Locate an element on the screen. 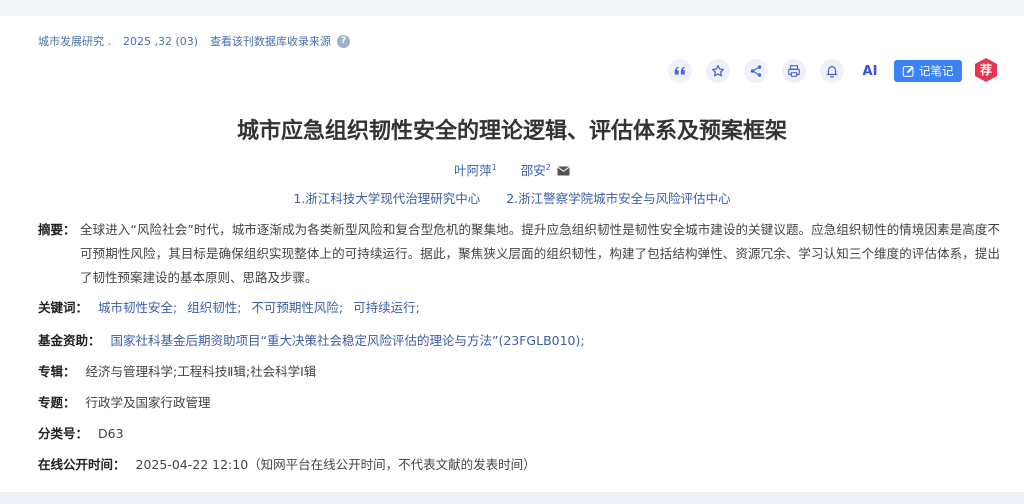  series-row: 专辑： 经济与管理科学;工程科技Ⅱ辑;社会科学Ⅰ辑 is located at coordinates (177, 372).